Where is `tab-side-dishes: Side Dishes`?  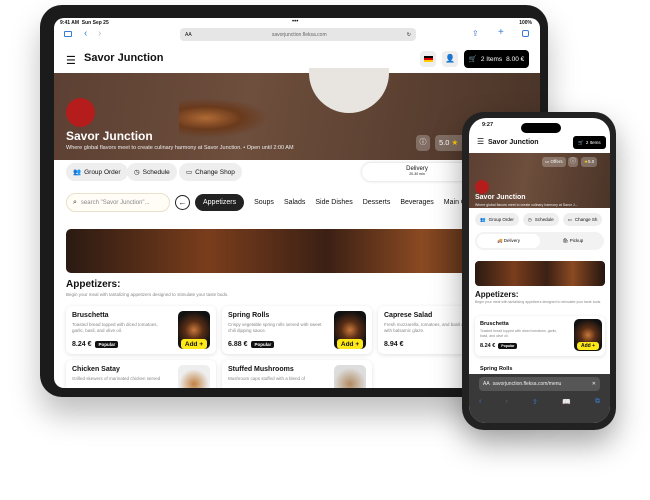
tab-side-dishes: Side Dishes is located at coordinates (333, 202).